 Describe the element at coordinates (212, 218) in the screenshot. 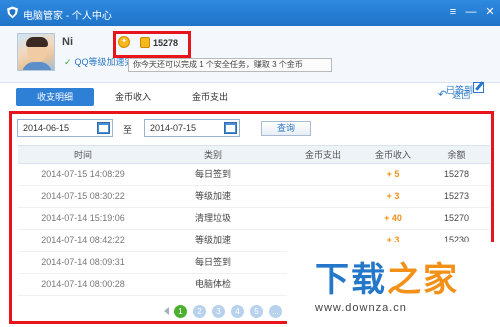

I see `cell-type: 清理垃圾` at that location.